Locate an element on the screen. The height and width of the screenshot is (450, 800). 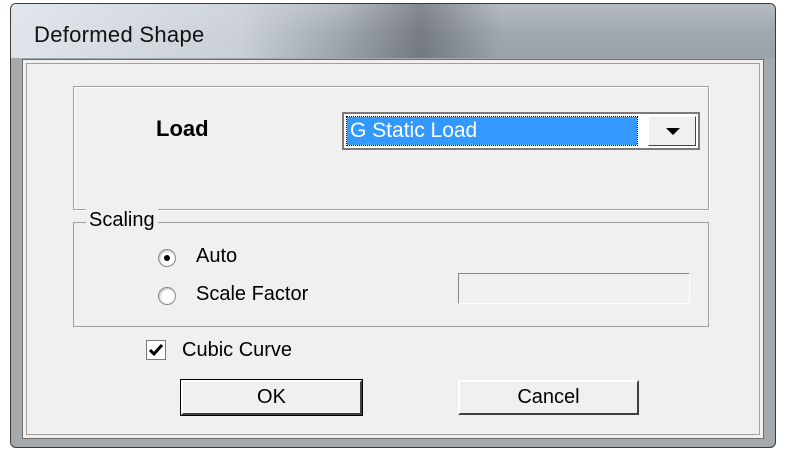
cubic-curve-checkbox is located at coordinates (156, 350).